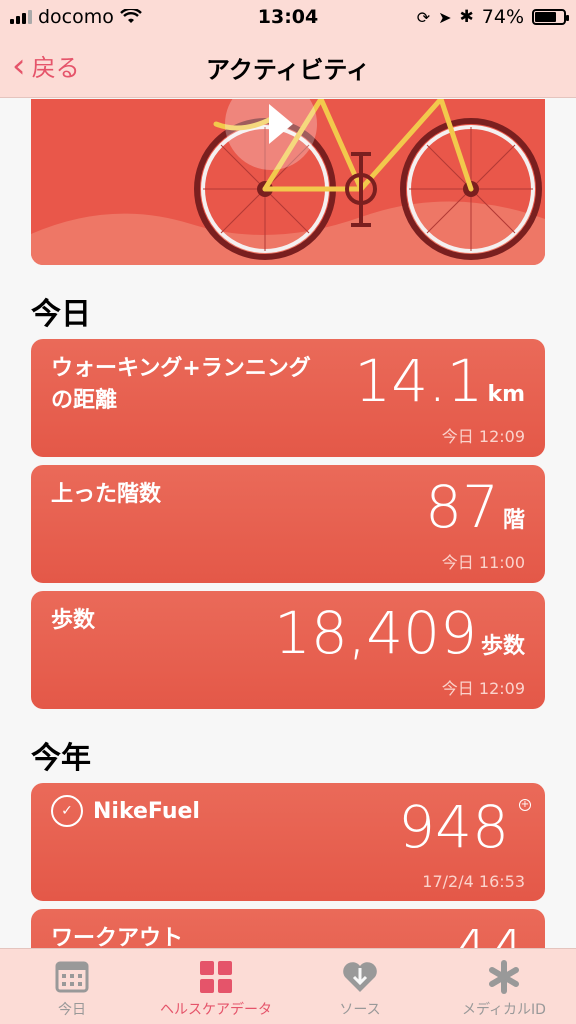 The image size is (576, 1024). I want to click on card-label: 上った階数, so click(106, 494).